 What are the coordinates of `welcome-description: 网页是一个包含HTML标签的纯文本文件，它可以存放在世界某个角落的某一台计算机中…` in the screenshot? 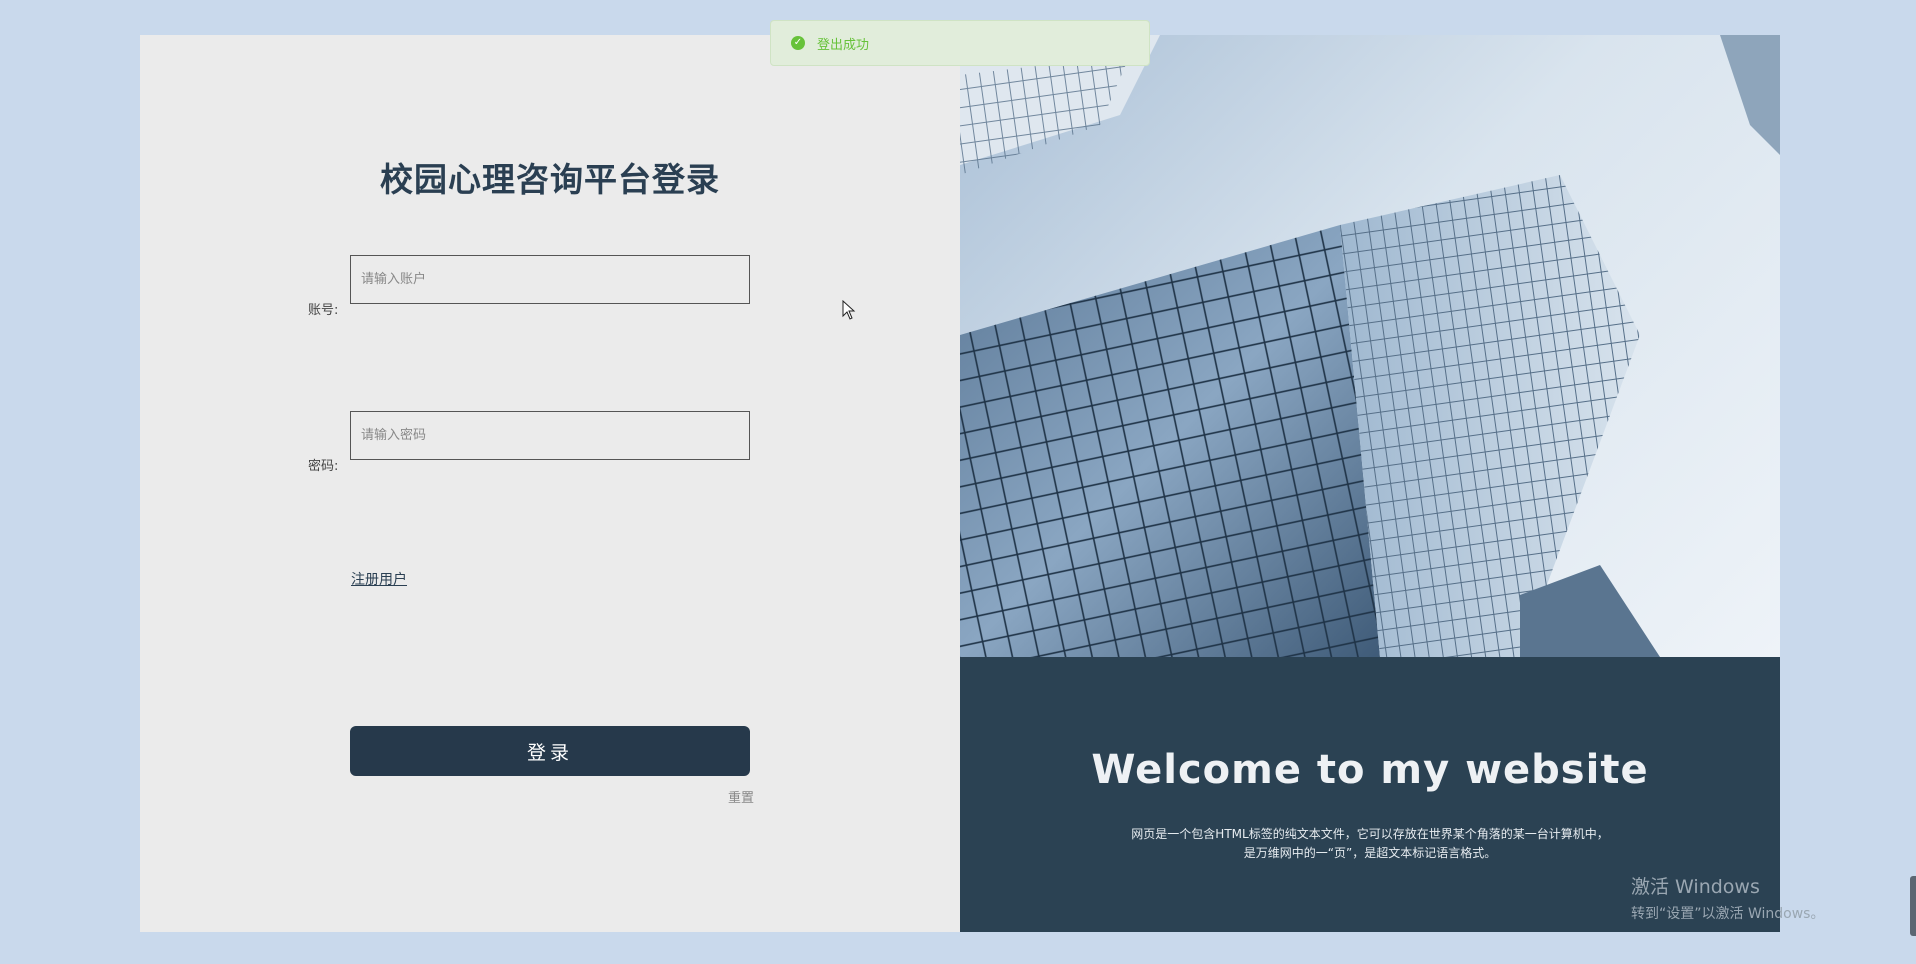 It's located at (1370, 844).